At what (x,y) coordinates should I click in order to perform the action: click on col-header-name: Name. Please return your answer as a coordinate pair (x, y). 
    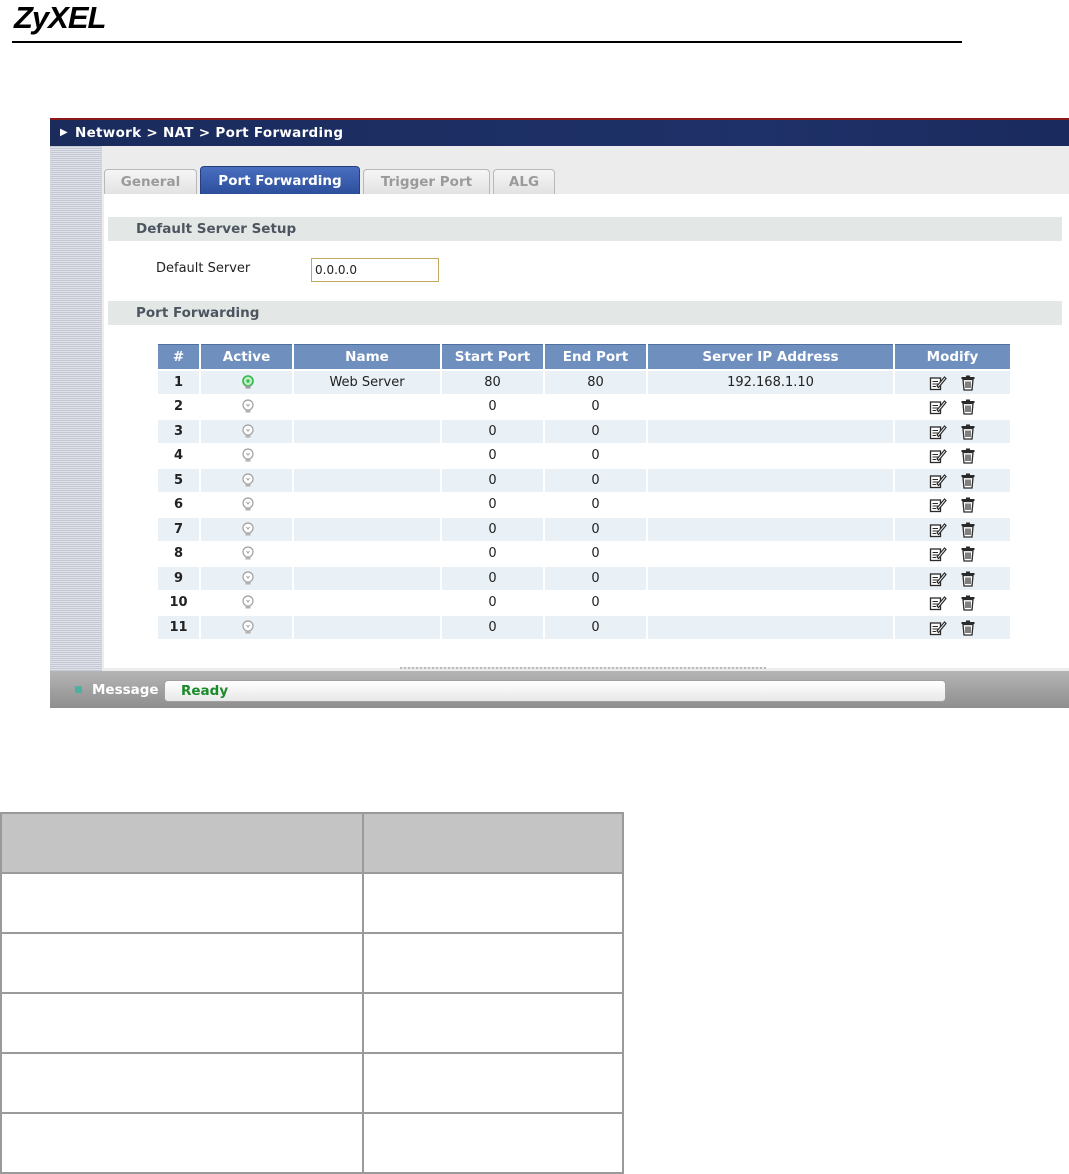
    Looking at the image, I should click on (367, 356).